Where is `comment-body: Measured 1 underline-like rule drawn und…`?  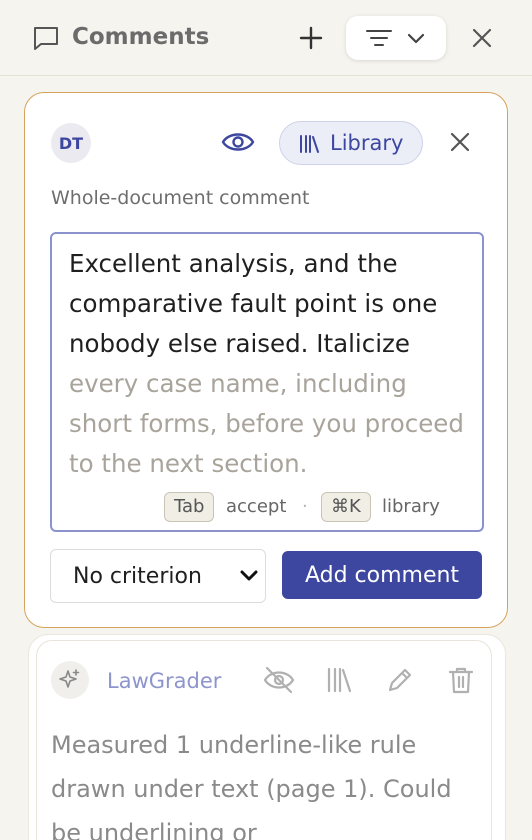
comment-body: Measured 1 underline-like rule drawn und… is located at coordinates (251, 785).